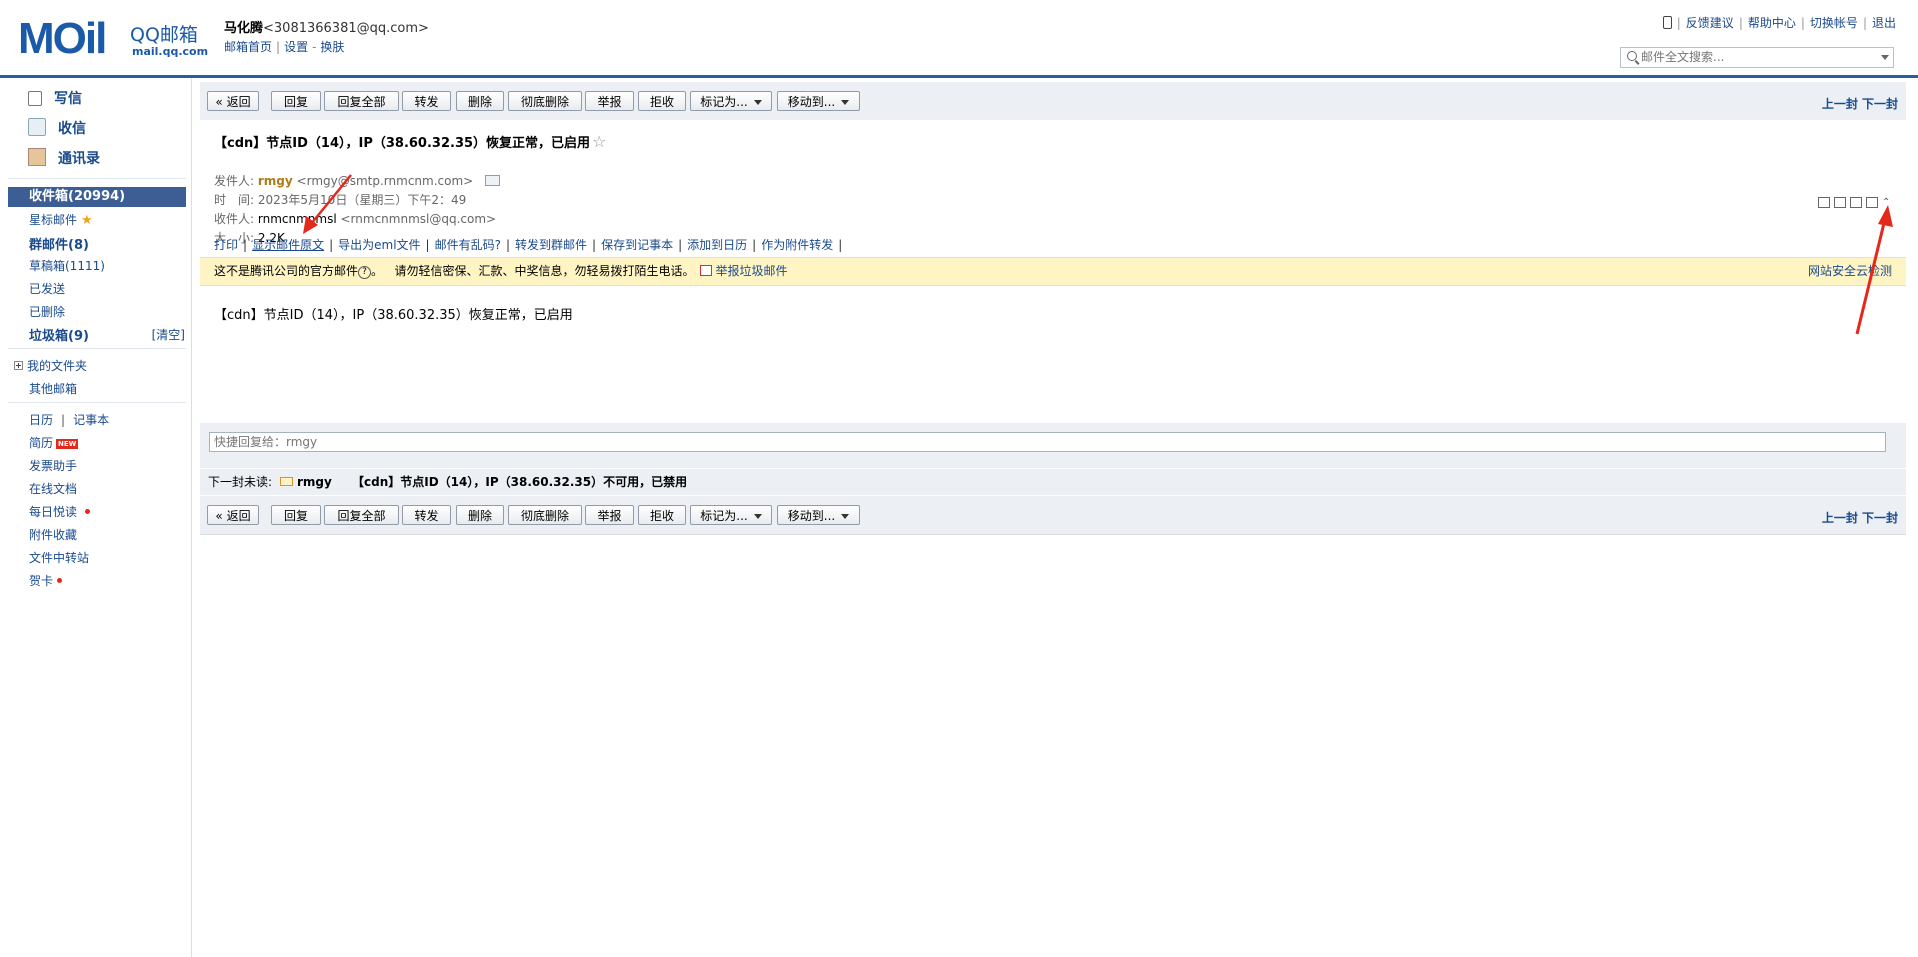  I want to click on search-box, so click(1757, 57).